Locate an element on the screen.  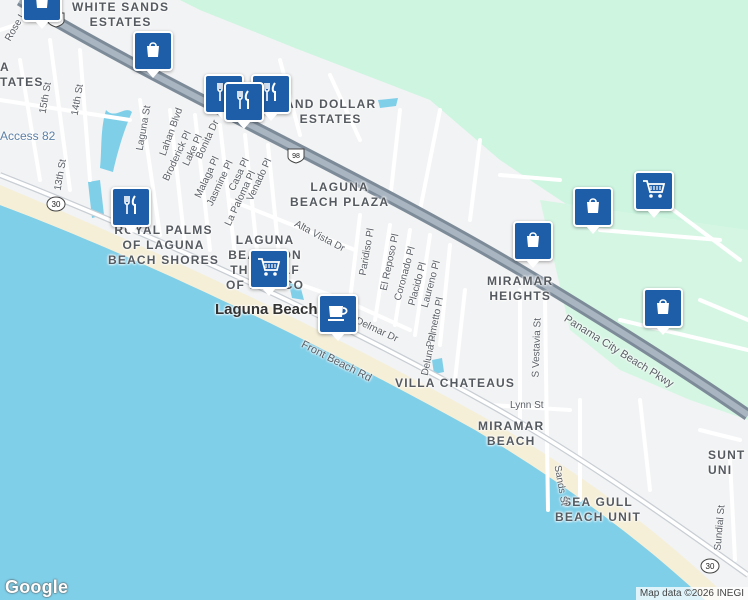
cafe-pin is located at coordinates (338, 317).